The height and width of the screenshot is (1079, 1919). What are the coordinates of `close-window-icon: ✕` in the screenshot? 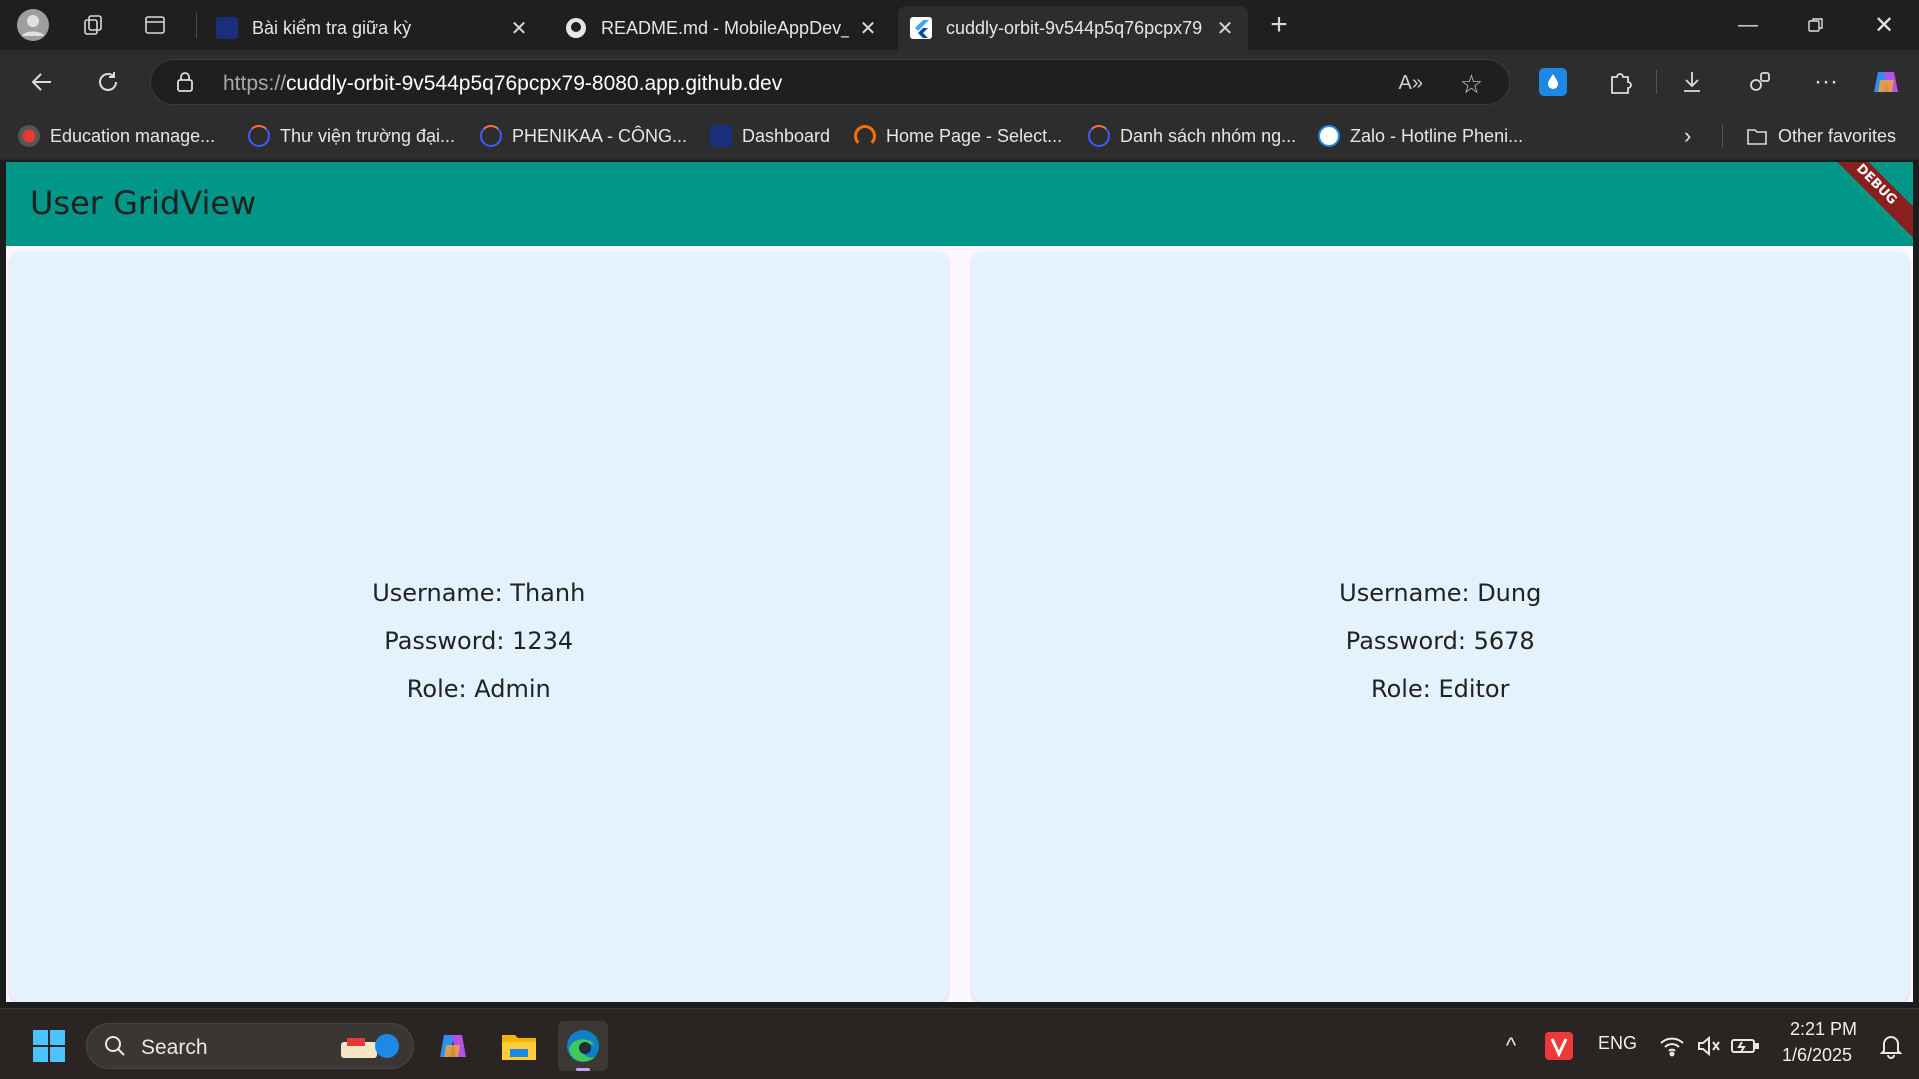 It's located at (1884, 25).